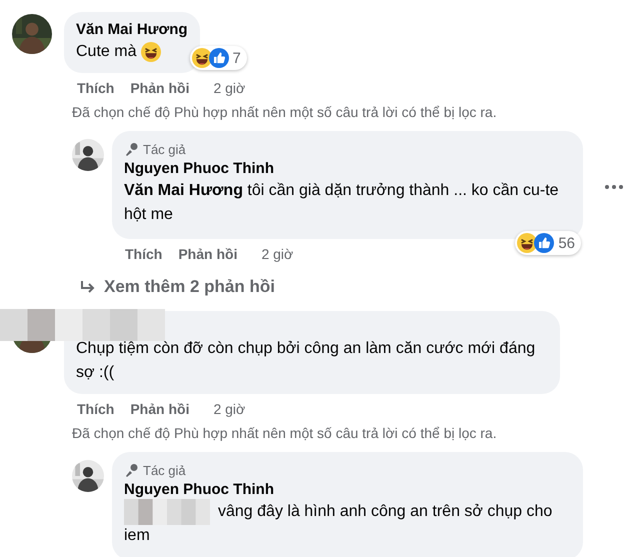  Describe the element at coordinates (614, 187) in the screenshot. I see `more-options-icon` at that location.